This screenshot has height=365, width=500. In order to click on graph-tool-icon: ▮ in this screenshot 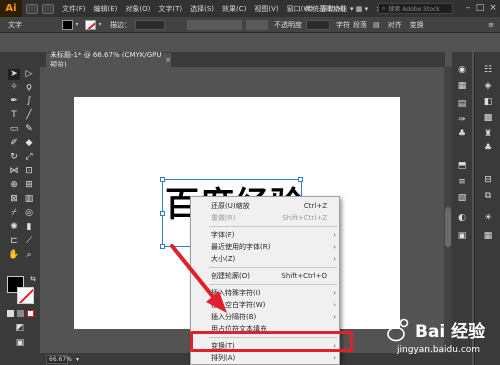, I will do `click(29, 227)`.